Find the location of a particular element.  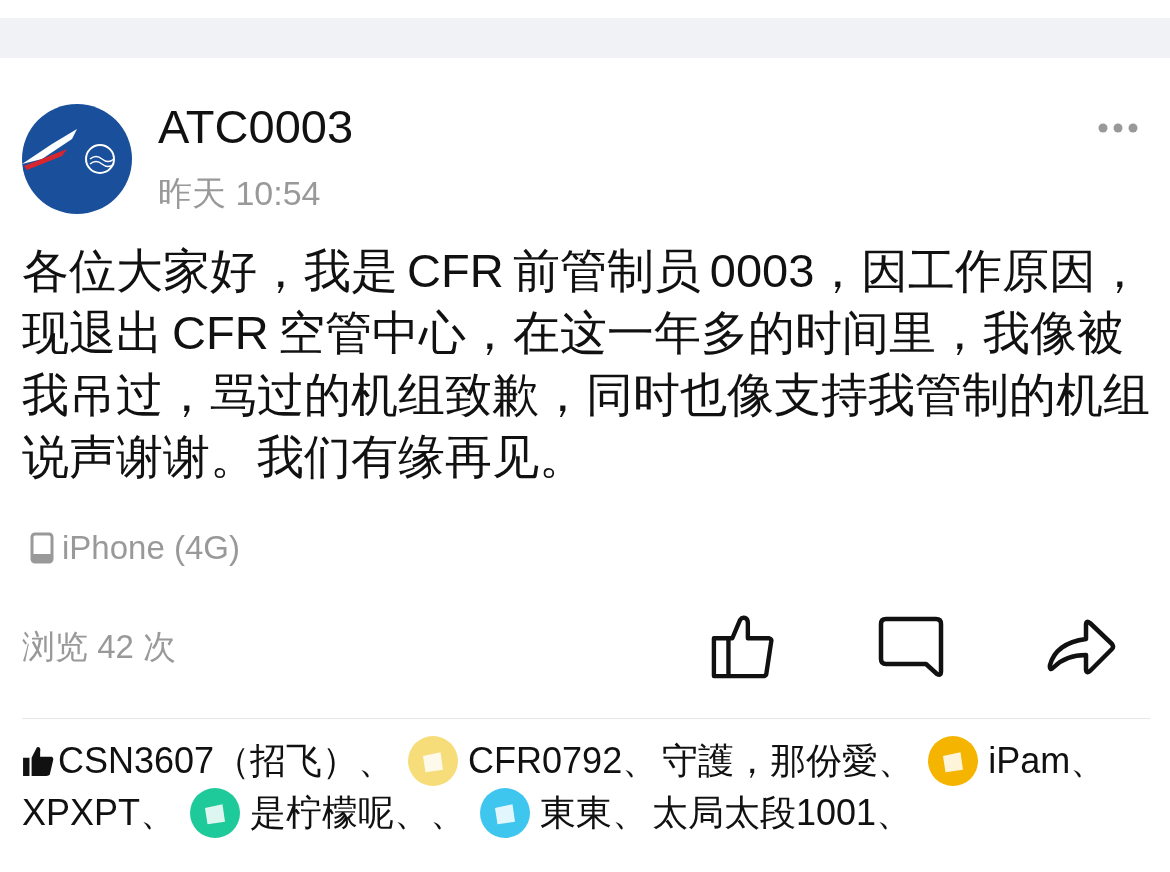

liker-name: 是柠檬呢、、 is located at coordinates (358, 813).